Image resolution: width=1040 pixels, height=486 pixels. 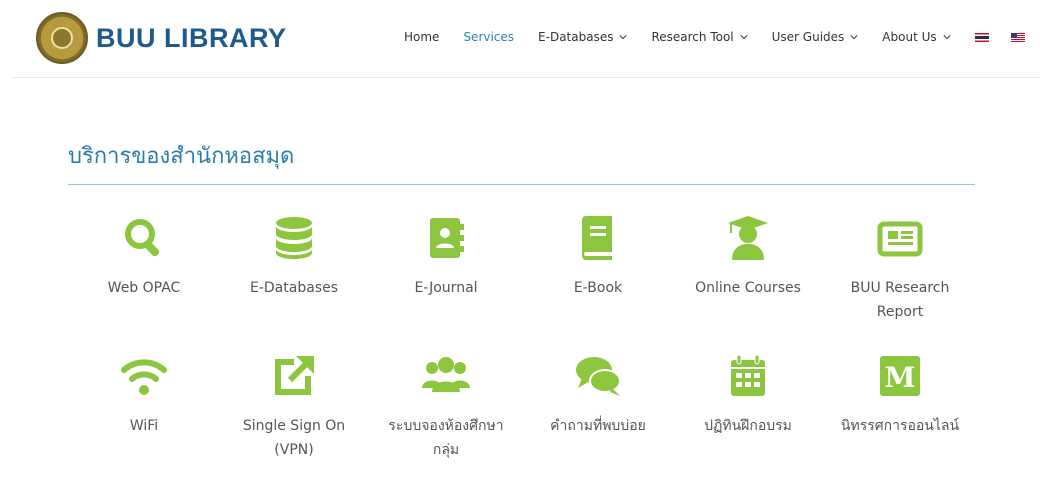 What do you see at coordinates (521, 184) in the screenshot?
I see `section-divider` at bounding box center [521, 184].